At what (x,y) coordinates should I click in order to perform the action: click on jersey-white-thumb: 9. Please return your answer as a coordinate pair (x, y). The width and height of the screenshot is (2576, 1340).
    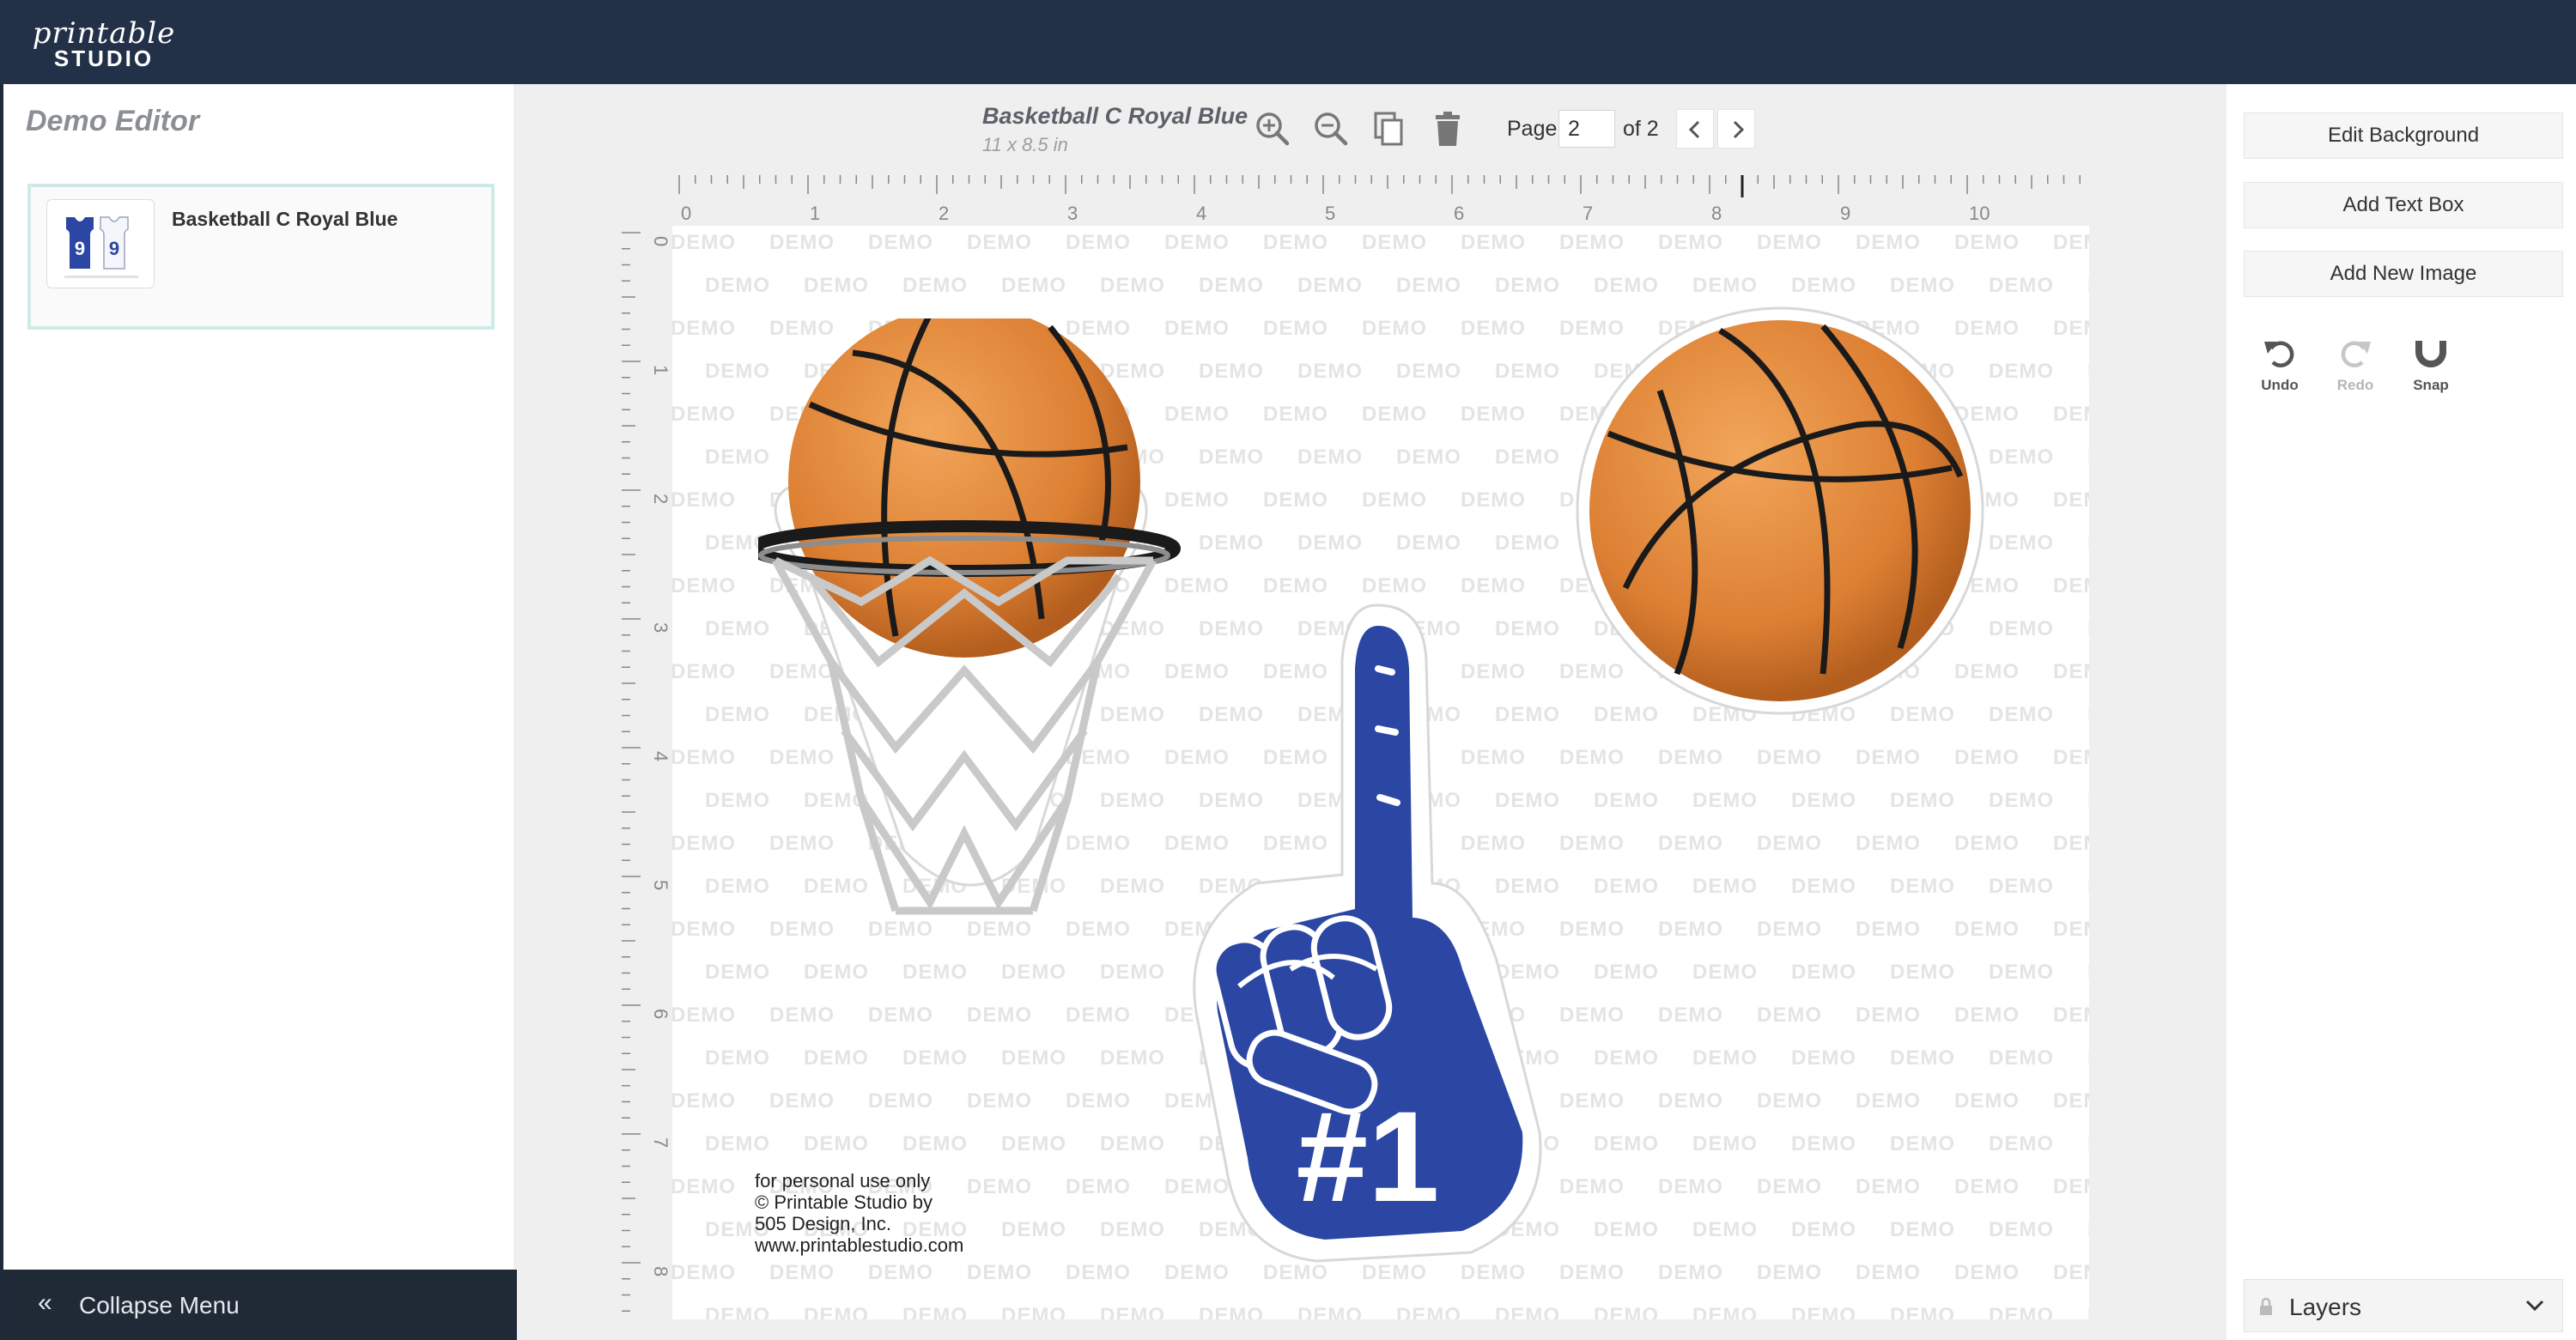
    Looking at the image, I should click on (114, 243).